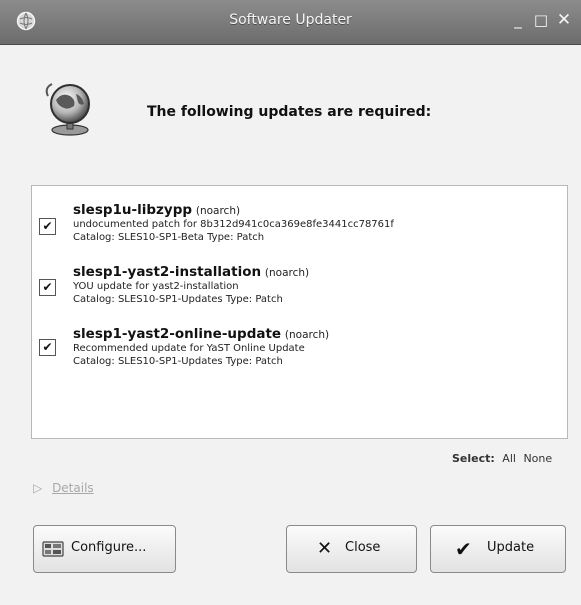  Describe the element at coordinates (167, 272) in the screenshot. I see `package-name: slesp1-yast2-installation` at that location.